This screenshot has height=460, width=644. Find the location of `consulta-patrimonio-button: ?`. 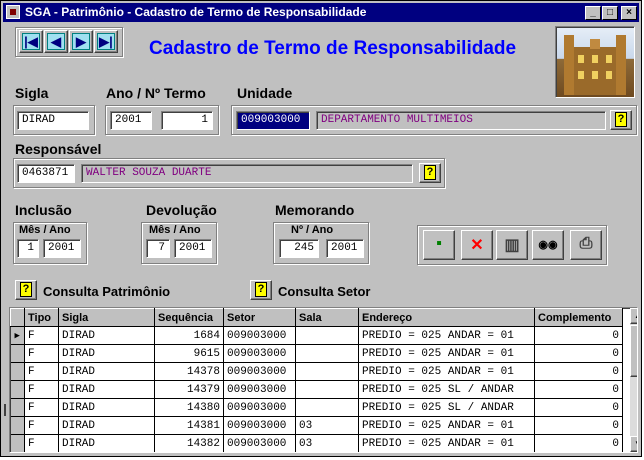

consulta-patrimonio-button: ? is located at coordinates (26, 290).